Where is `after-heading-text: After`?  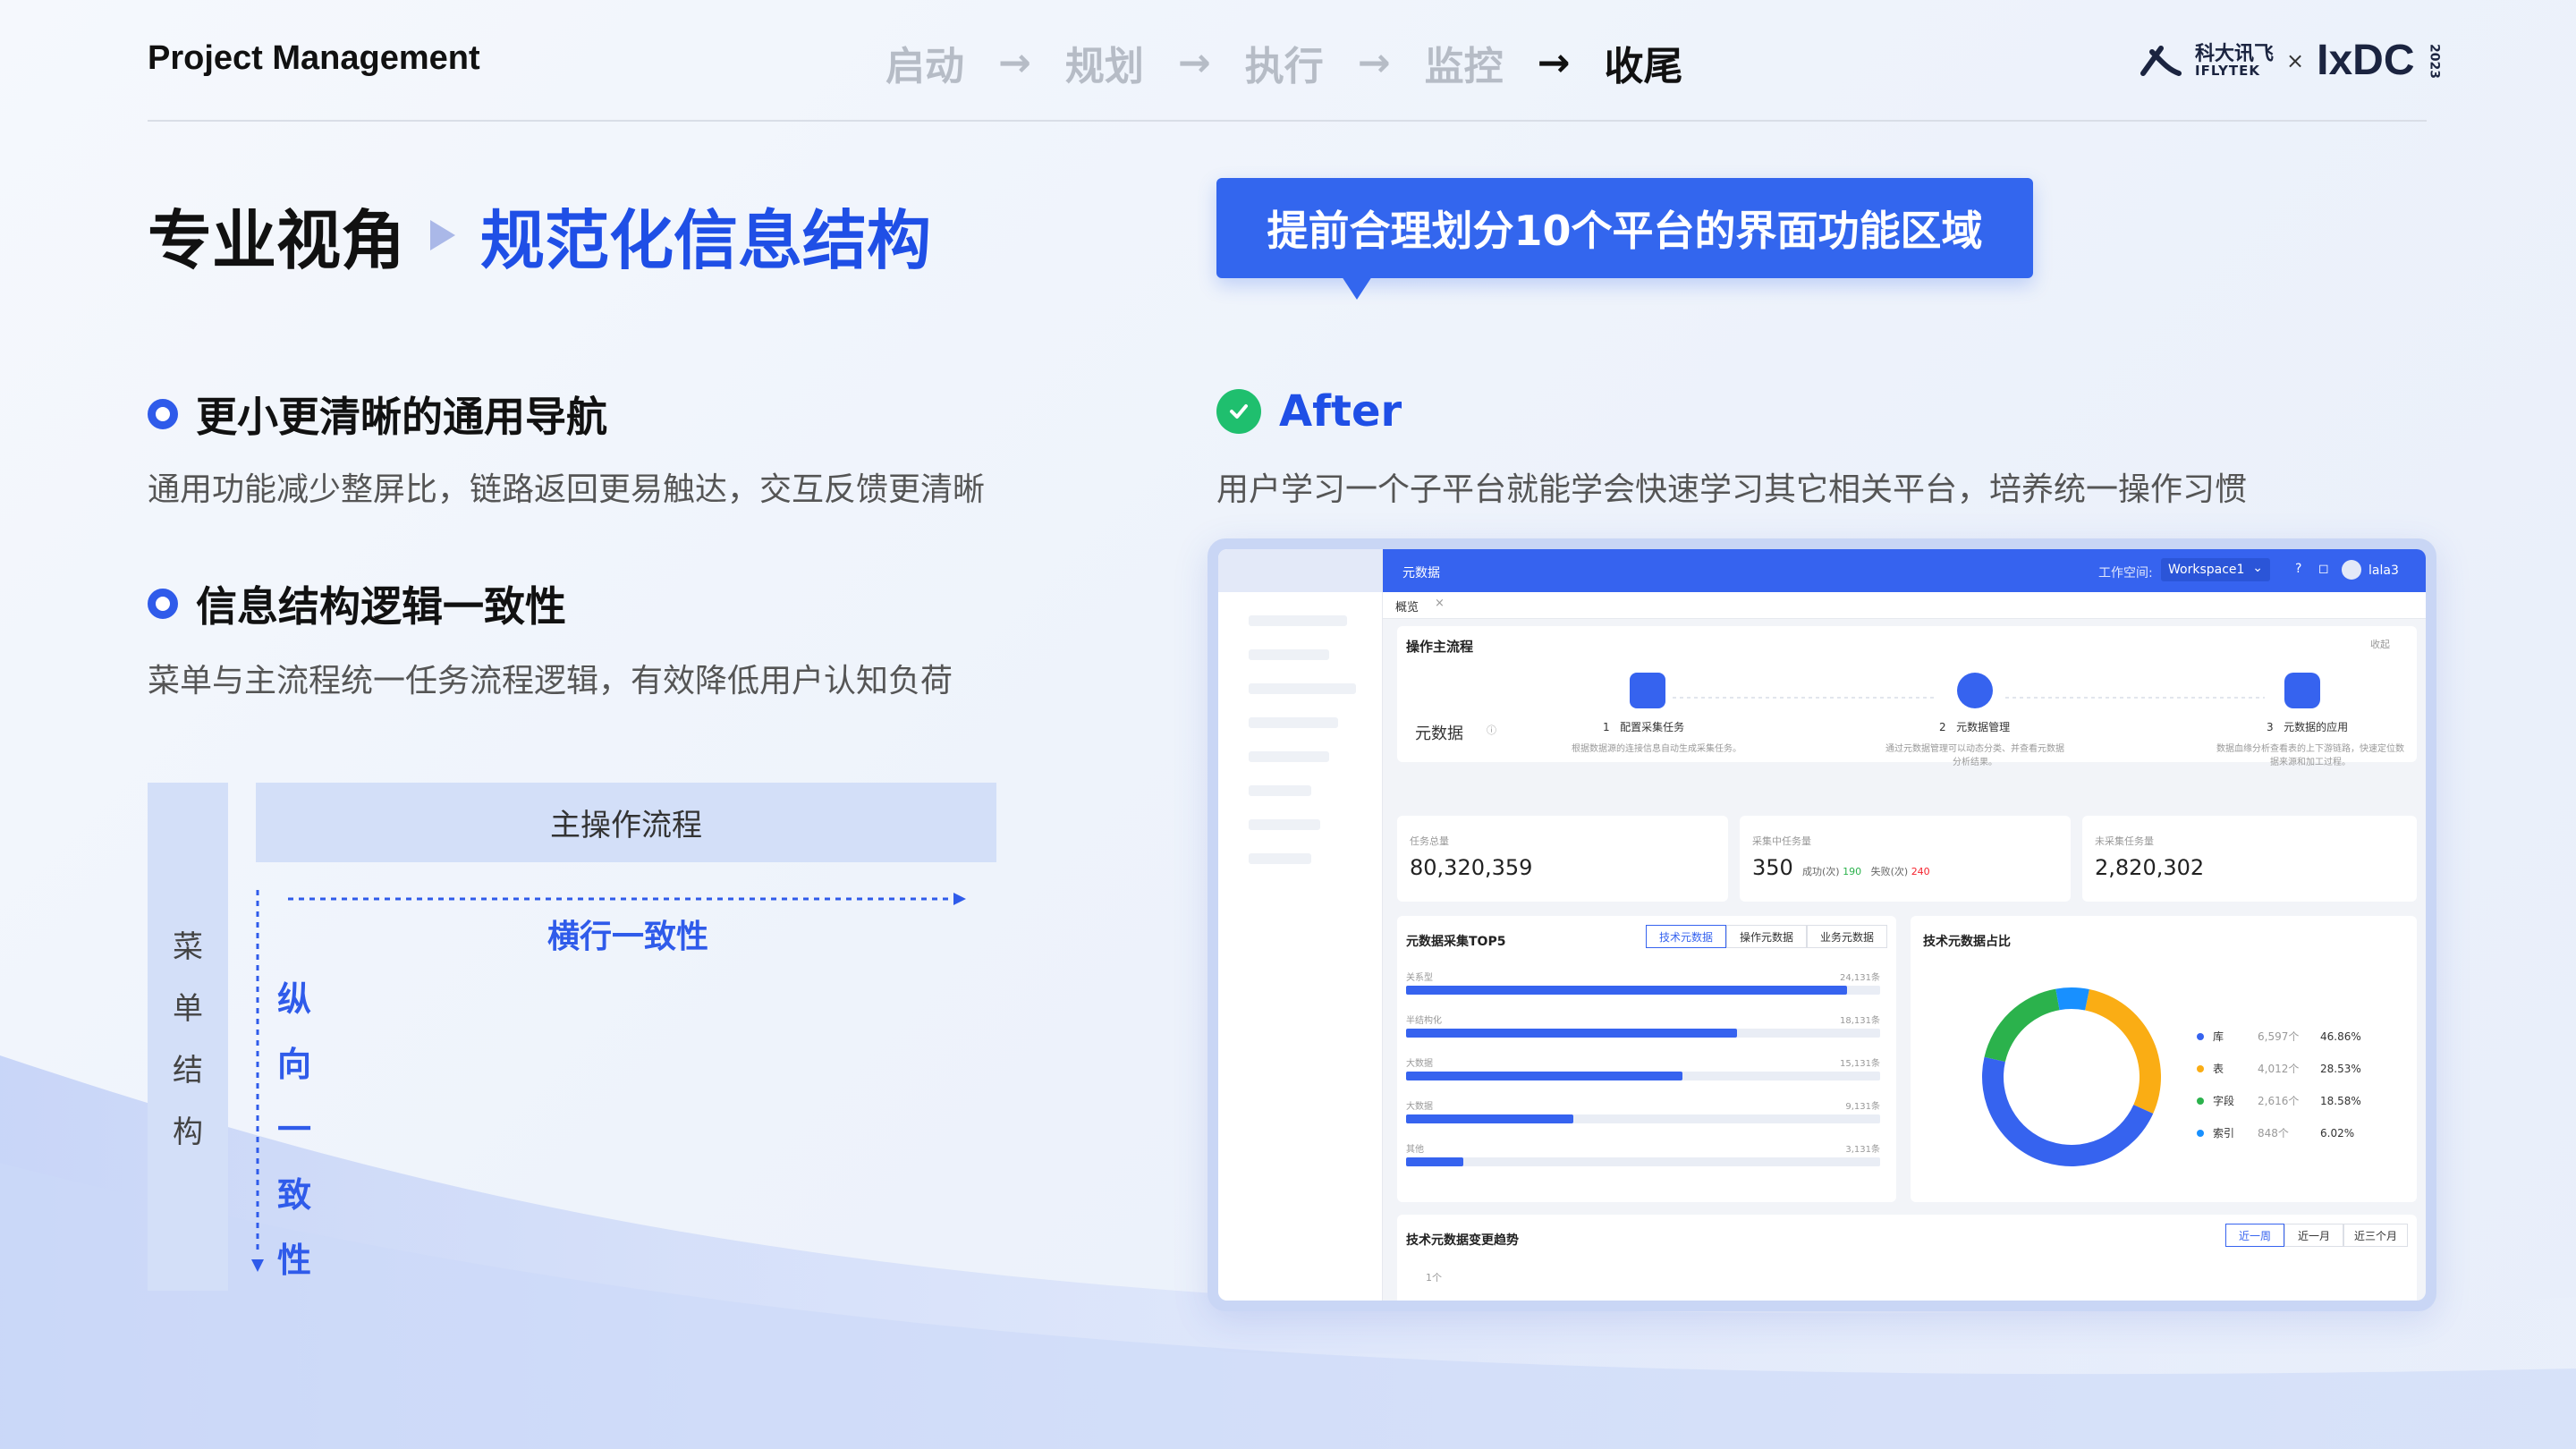
after-heading-text: After is located at coordinates (1340, 411).